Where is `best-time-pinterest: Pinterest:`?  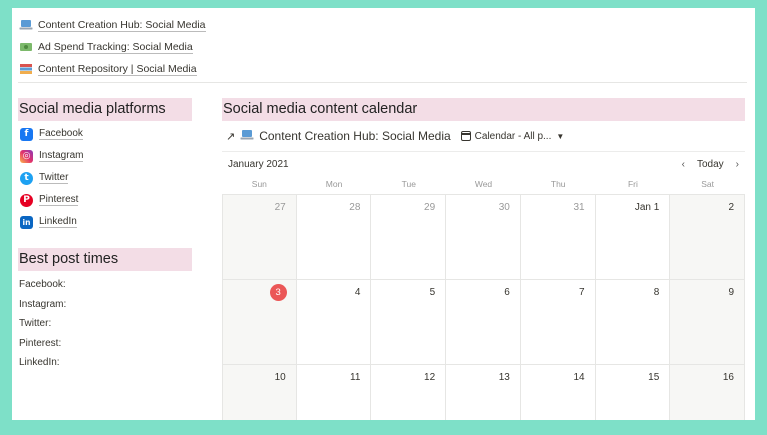
best-time-pinterest: Pinterest: is located at coordinates (40, 343).